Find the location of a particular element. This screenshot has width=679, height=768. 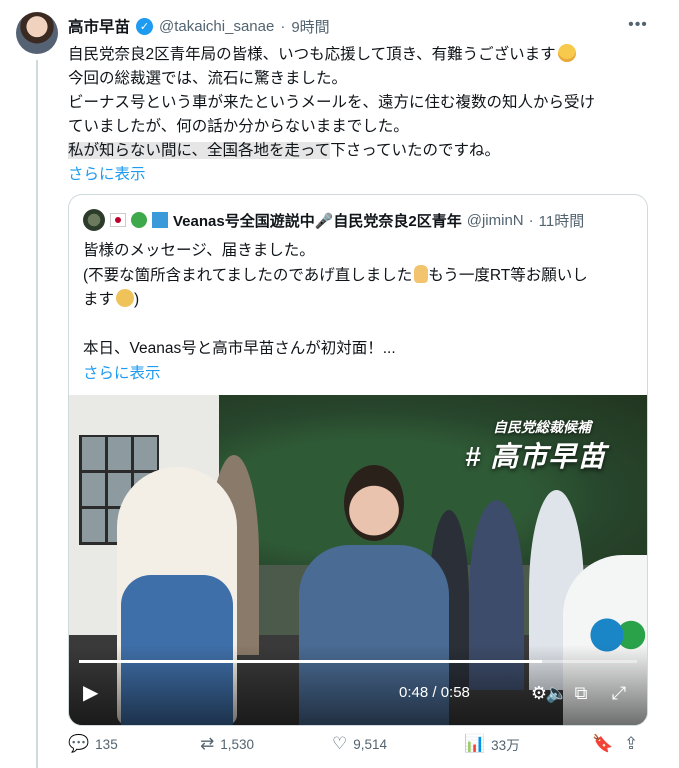

like-button: ♡ 9,514 is located at coordinates (359, 744).